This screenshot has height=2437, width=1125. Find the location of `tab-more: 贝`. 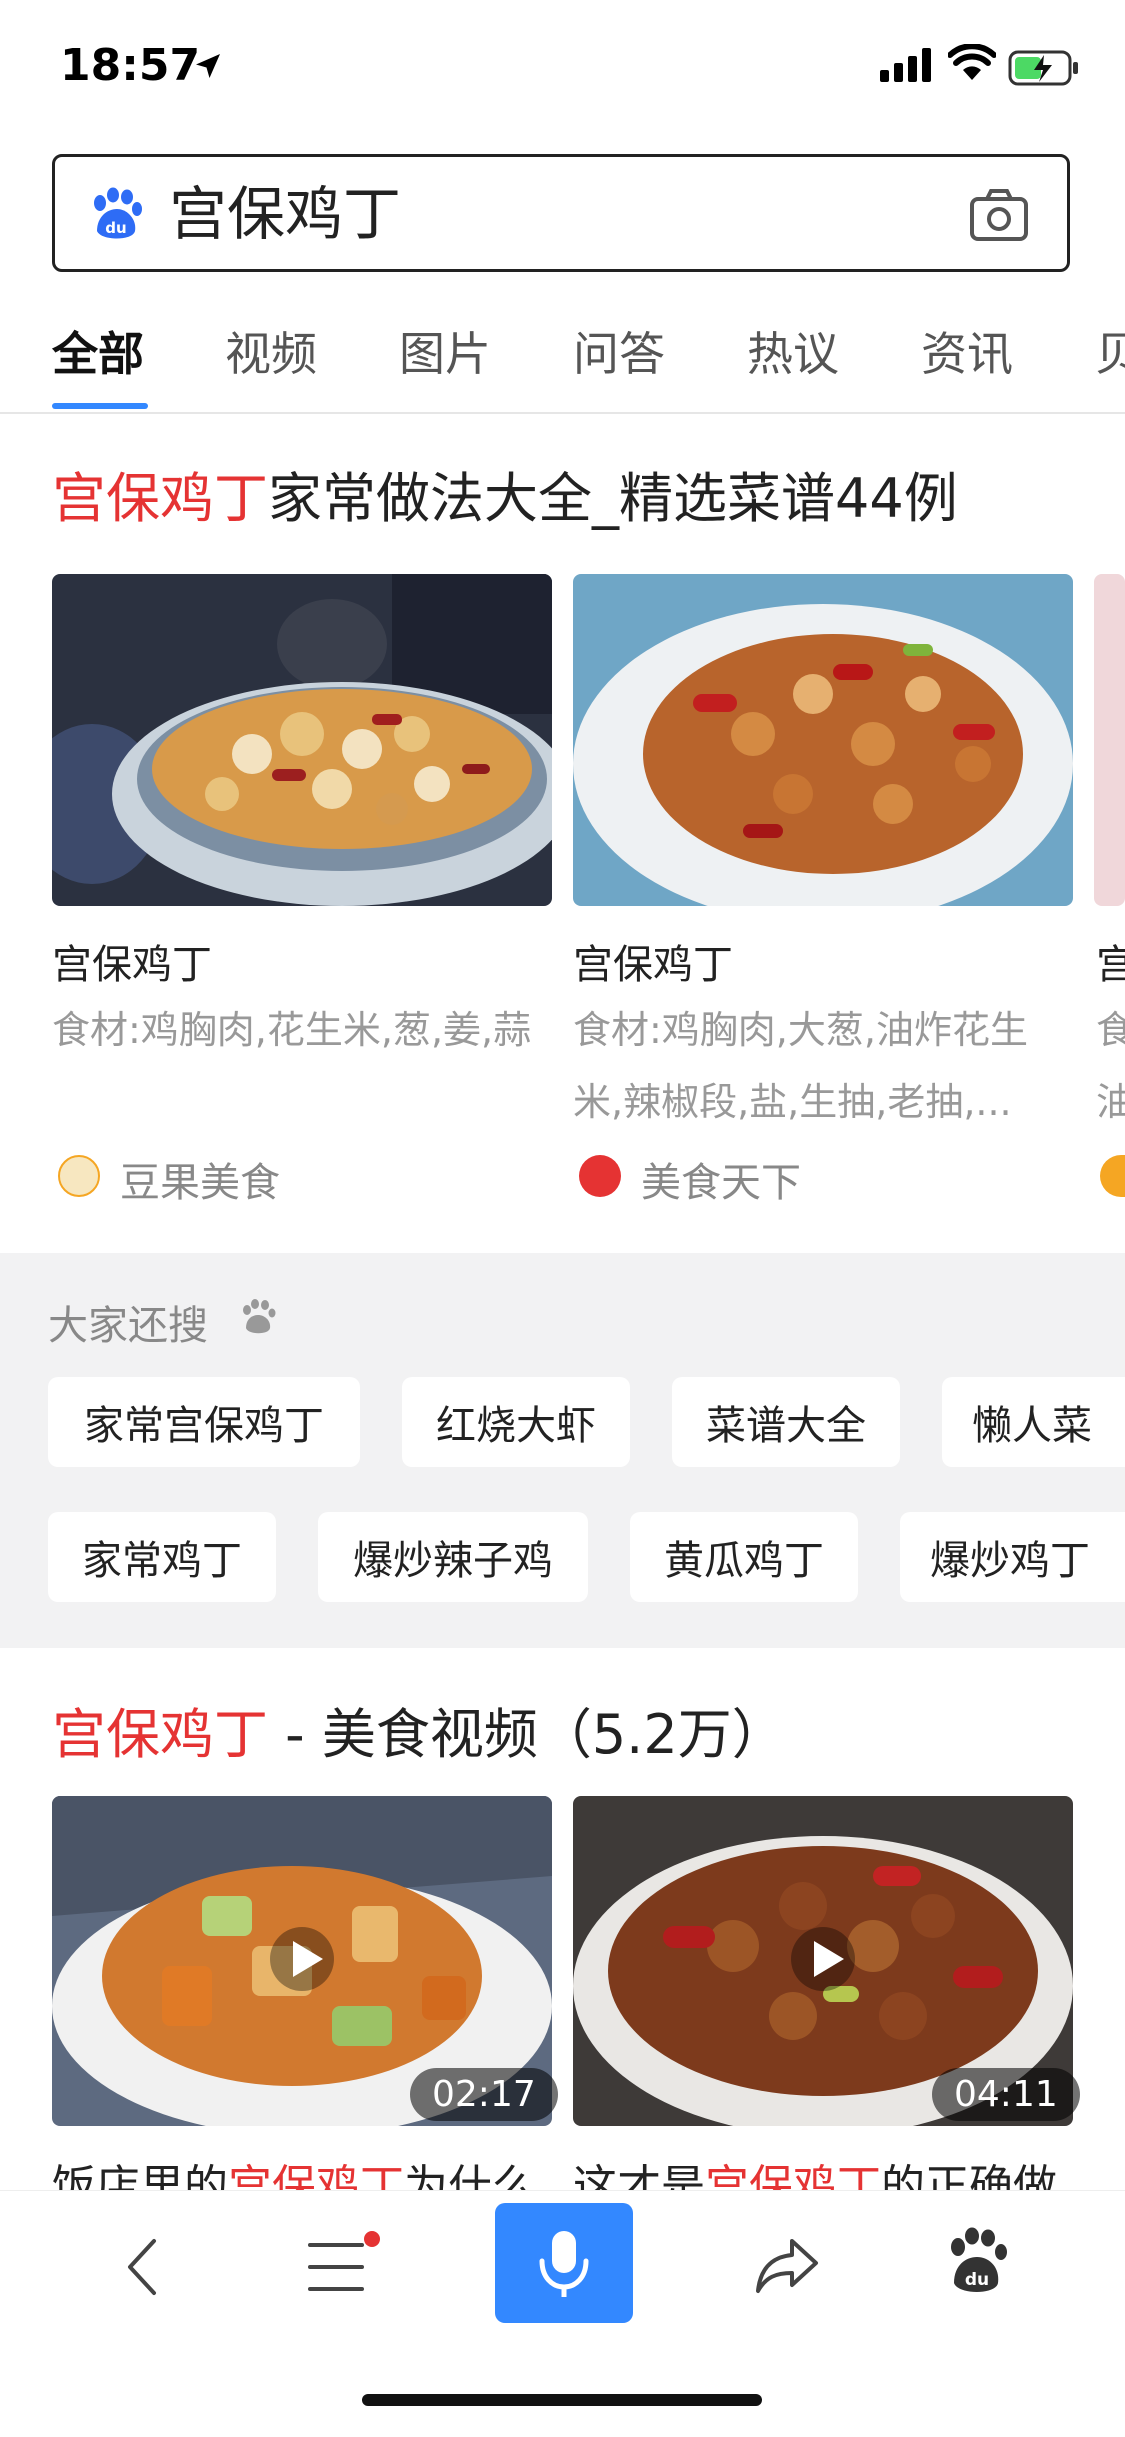

tab-more: 贝 is located at coordinates (1110, 351).